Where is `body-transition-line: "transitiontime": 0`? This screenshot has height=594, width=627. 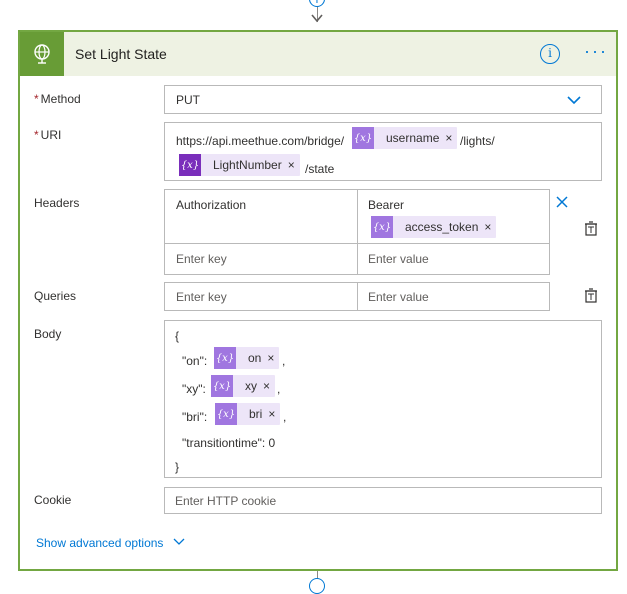
body-transition-line: "transitiontime": 0 is located at coordinates (229, 443).